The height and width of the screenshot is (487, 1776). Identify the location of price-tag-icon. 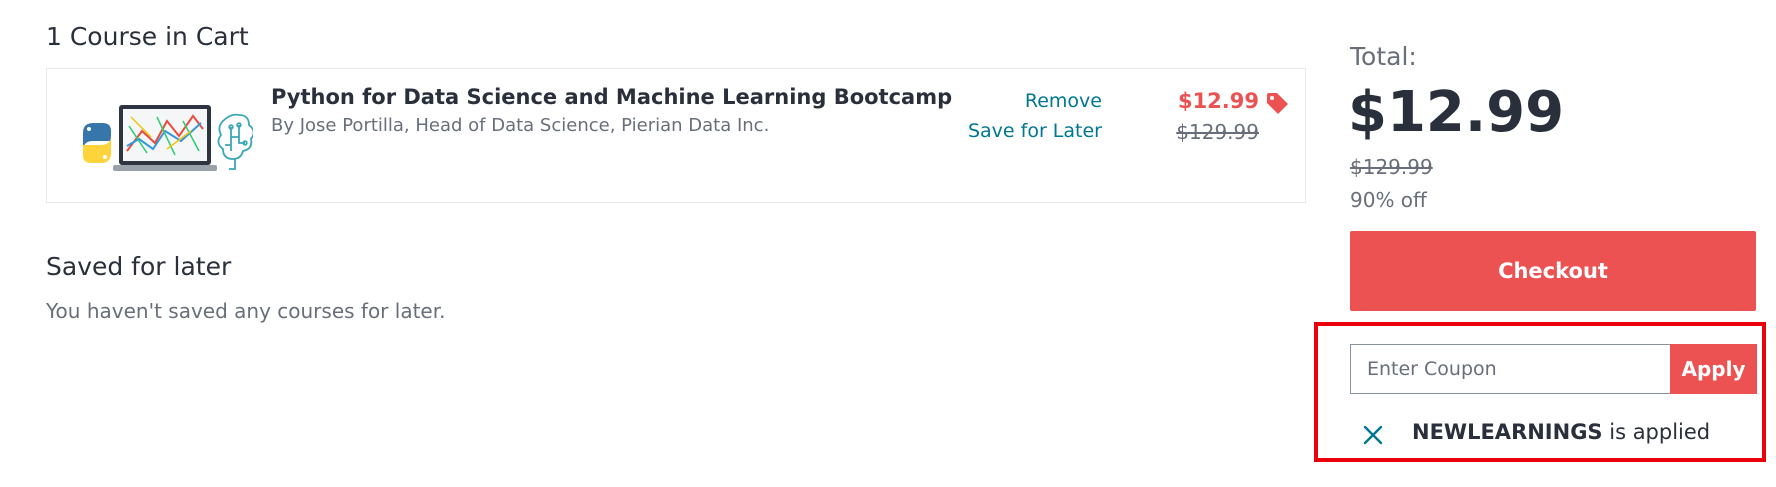
(1277, 103).